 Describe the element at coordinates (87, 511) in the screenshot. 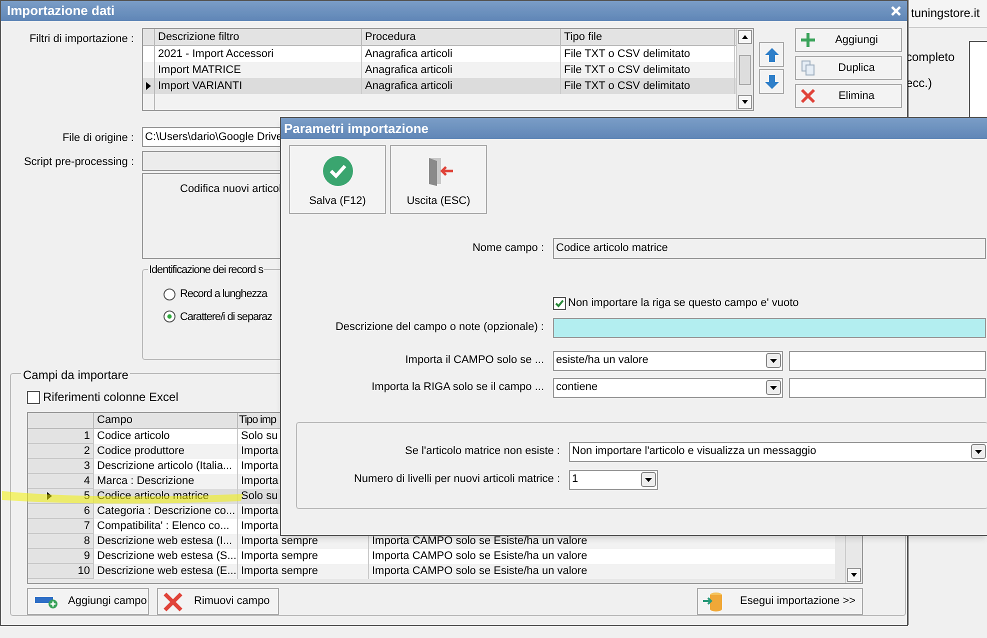

I see `row-number: 6` at that location.